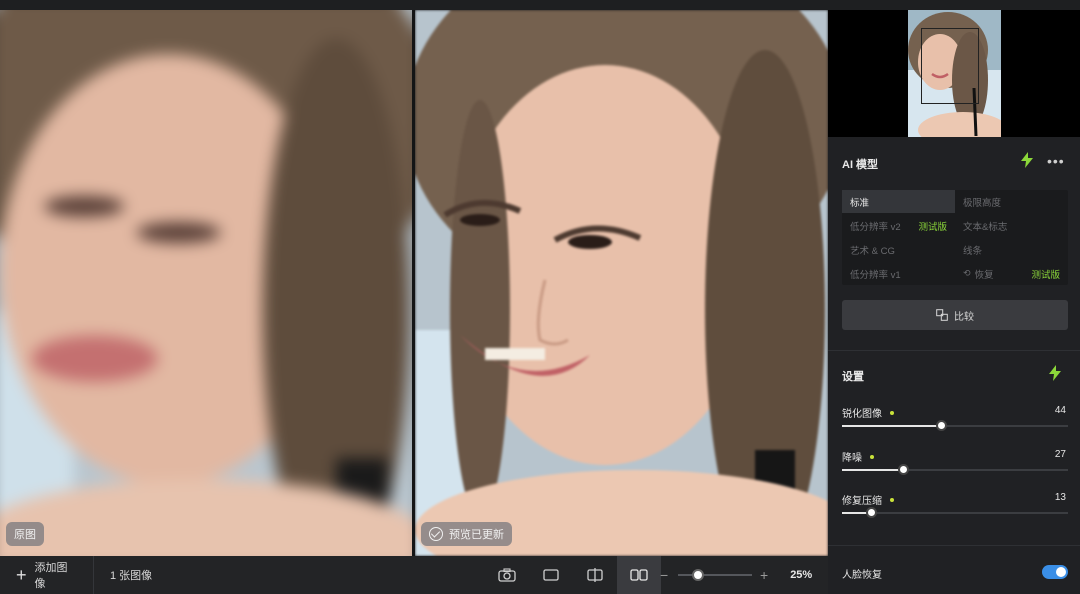  I want to click on single-view-button, so click(551, 575).